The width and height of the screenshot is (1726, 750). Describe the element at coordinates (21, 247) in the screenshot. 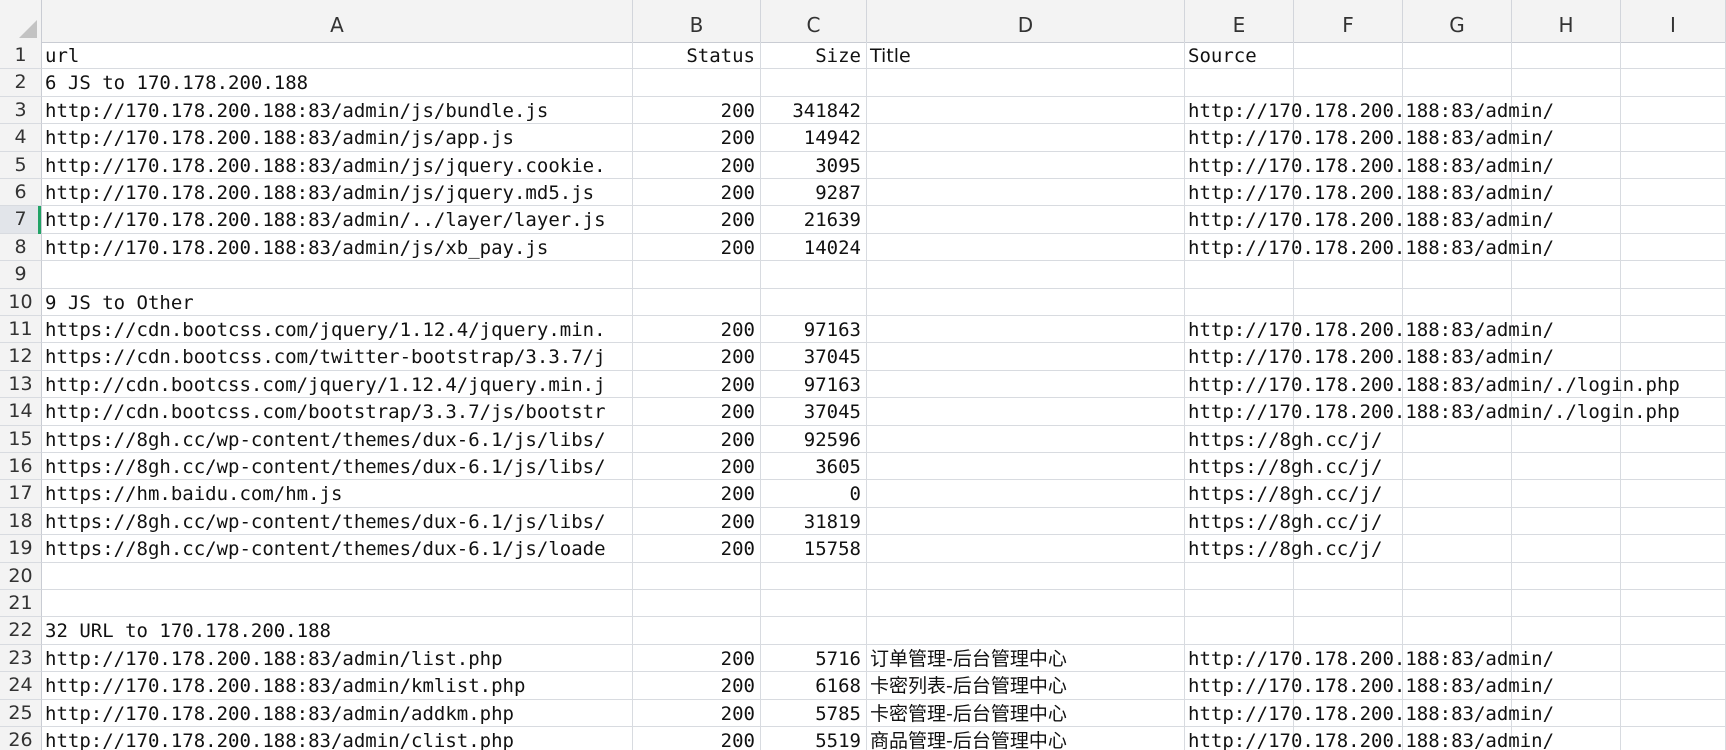

I see `row-header-8: 8` at that location.